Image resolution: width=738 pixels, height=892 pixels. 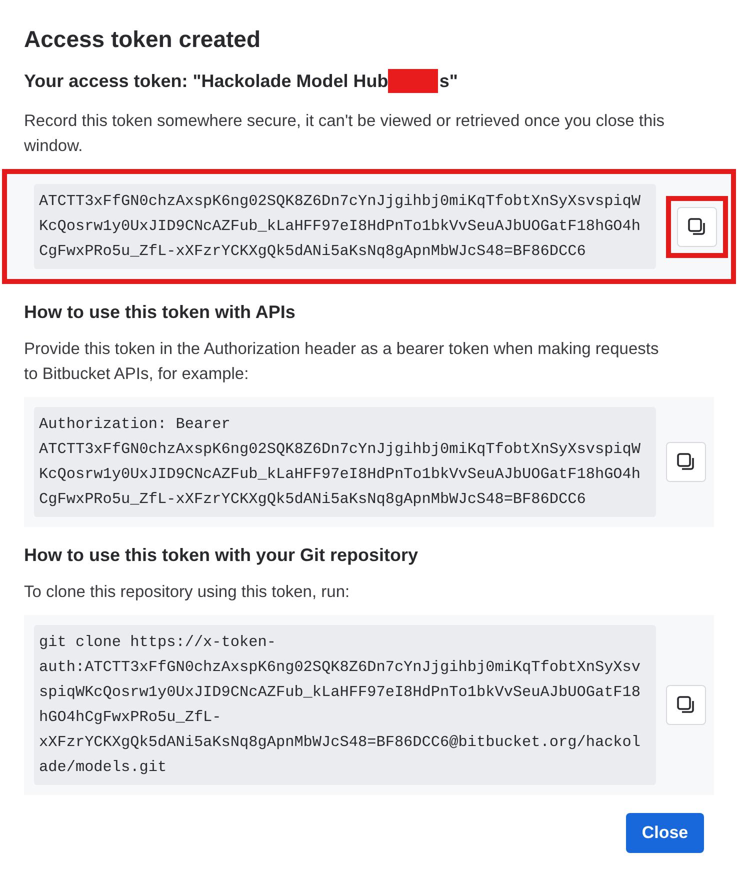 What do you see at coordinates (340, 667) in the screenshot?
I see `code-line: auth:ATCTT3xFfGN0chzAxspK6ng02SQK8Z6Dn7cYnJjgihbj0miKqTfobtXnSyXsv` at bounding box center [340, 667].